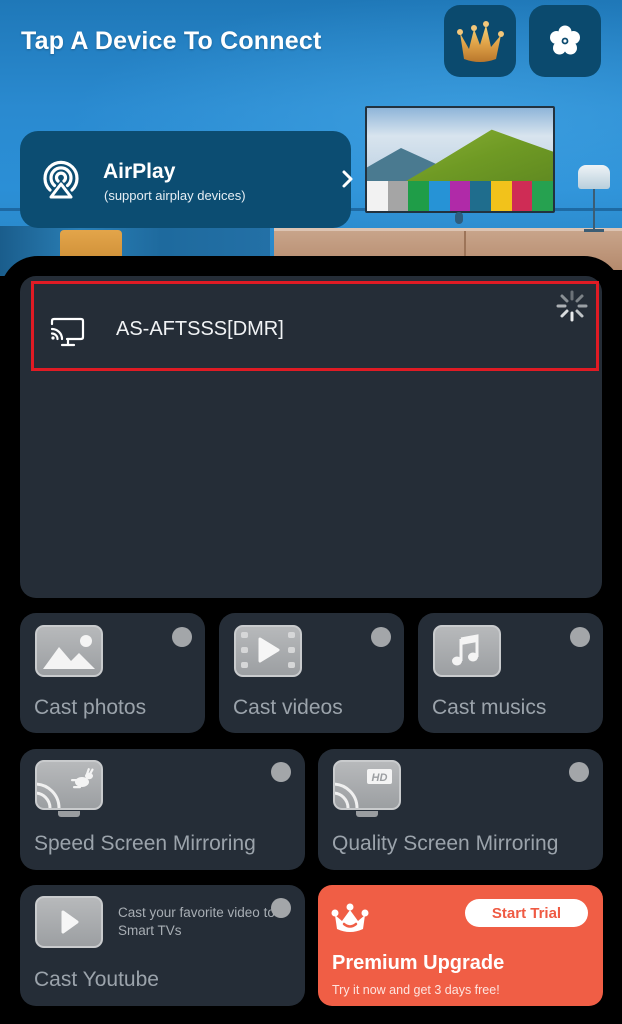 The image size is (622, 1024). What do you see at coordinates (594, 198) in the screenshot?
I see `lamp-illustration` at bounding box center [594, 198].